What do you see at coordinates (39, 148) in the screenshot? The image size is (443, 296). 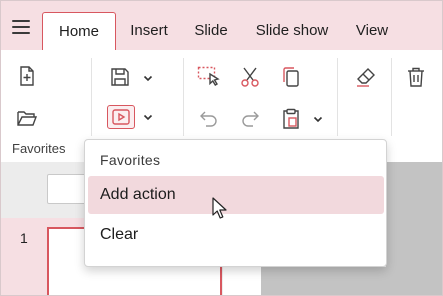 I see `ribbon-group-label: Favorites` at bounding box center [39, 148].